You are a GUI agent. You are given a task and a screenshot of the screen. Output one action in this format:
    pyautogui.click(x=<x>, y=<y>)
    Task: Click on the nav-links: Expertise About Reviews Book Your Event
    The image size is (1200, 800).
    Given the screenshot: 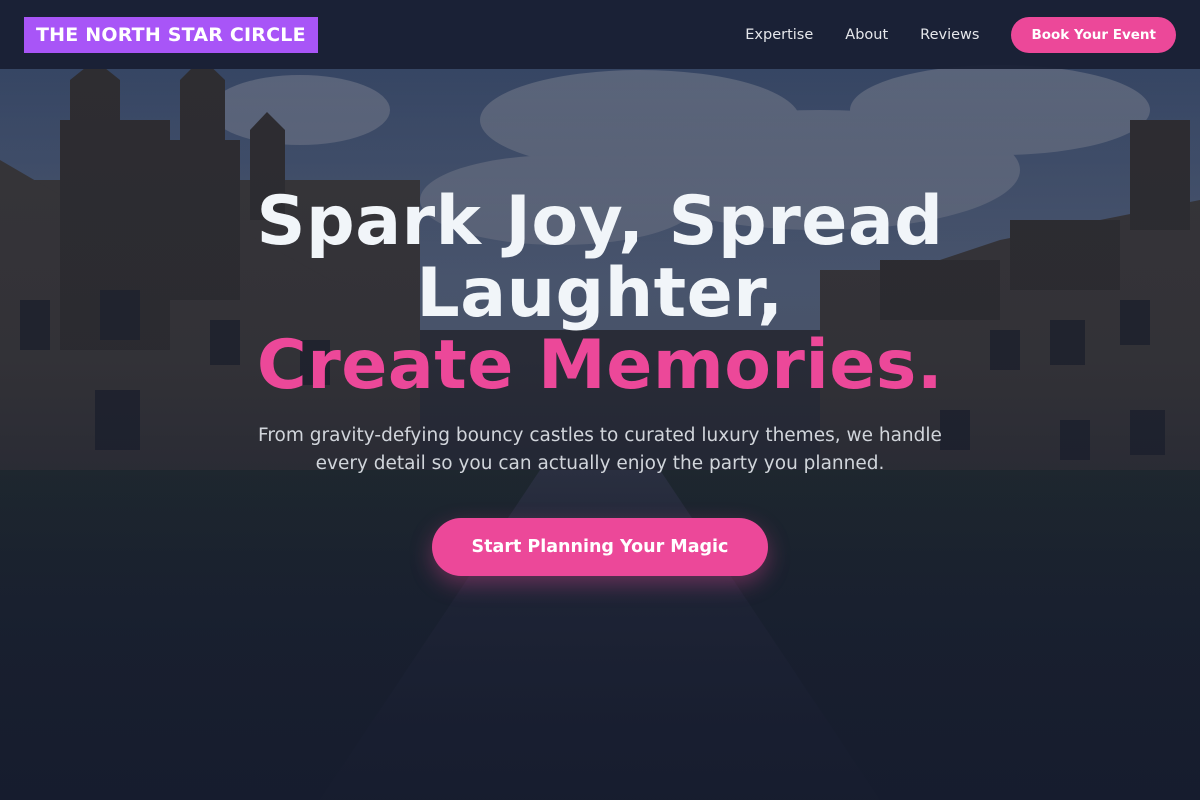 What is the action you would take?
    pyautogui.click(x=960, y=34)
    